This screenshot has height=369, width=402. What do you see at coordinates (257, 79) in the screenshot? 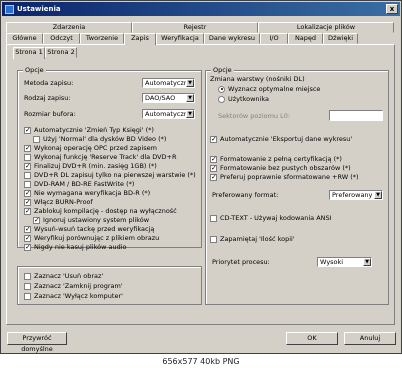
I see `zmiana-warstwy-label: Zmiana warstwy (nośniki DL)` at bounding box center [257, 79].